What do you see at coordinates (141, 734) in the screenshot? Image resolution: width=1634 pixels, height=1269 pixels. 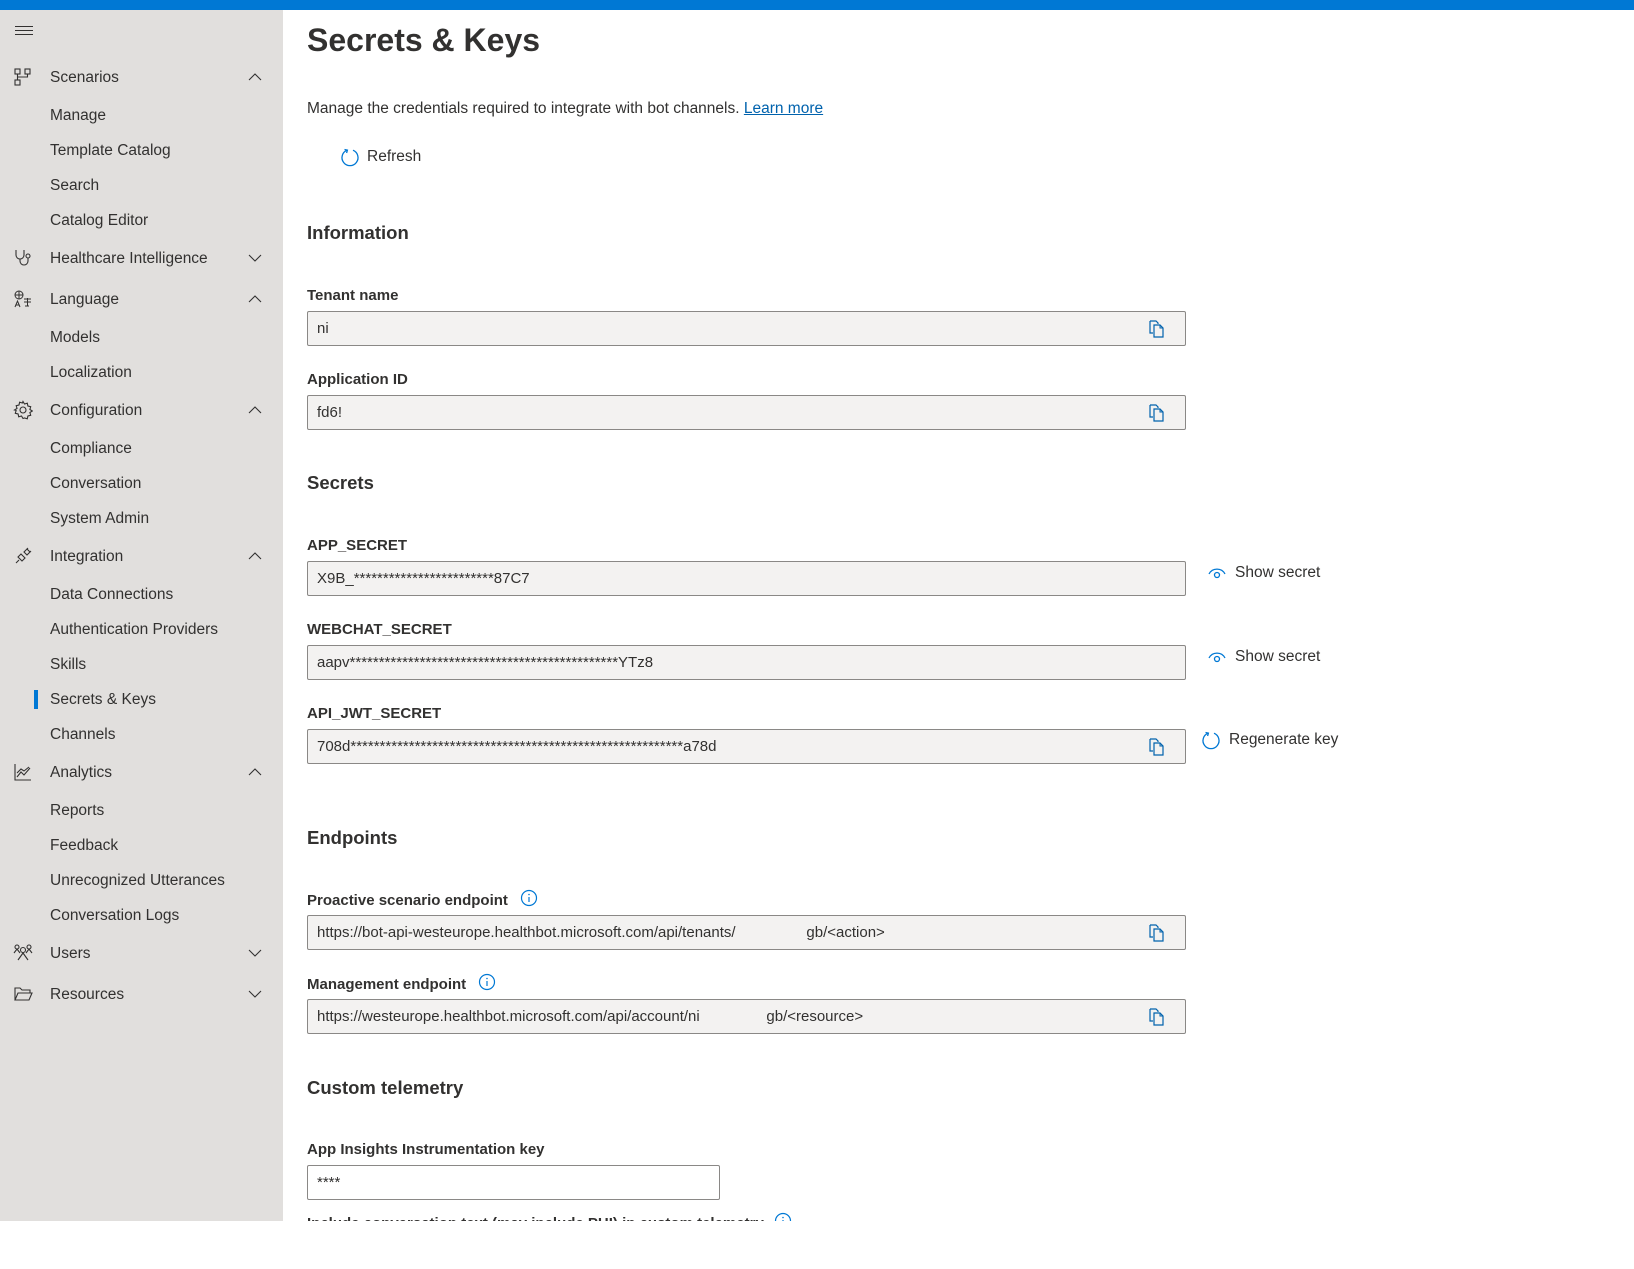 I see `sidebar-item-channels: Channels` at bounding box center [141, 734].